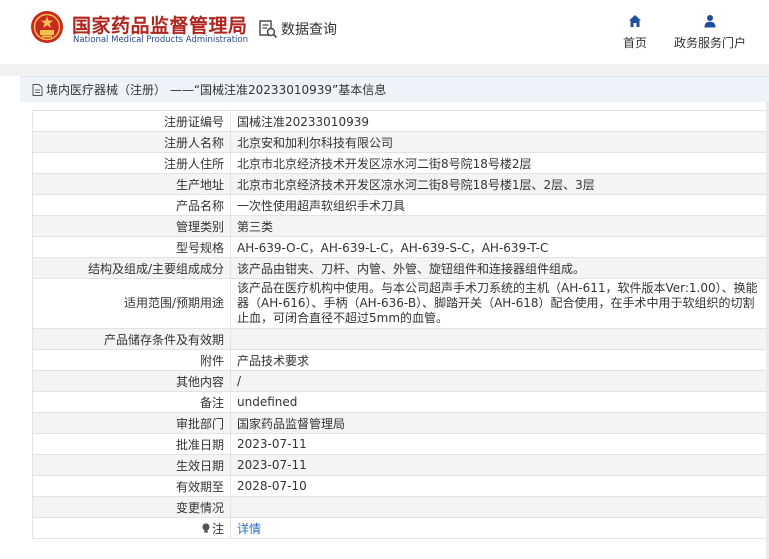  I want to click on table-row: 产品名称 一次性使用超声软组织手术刀具, so click(400, 205).